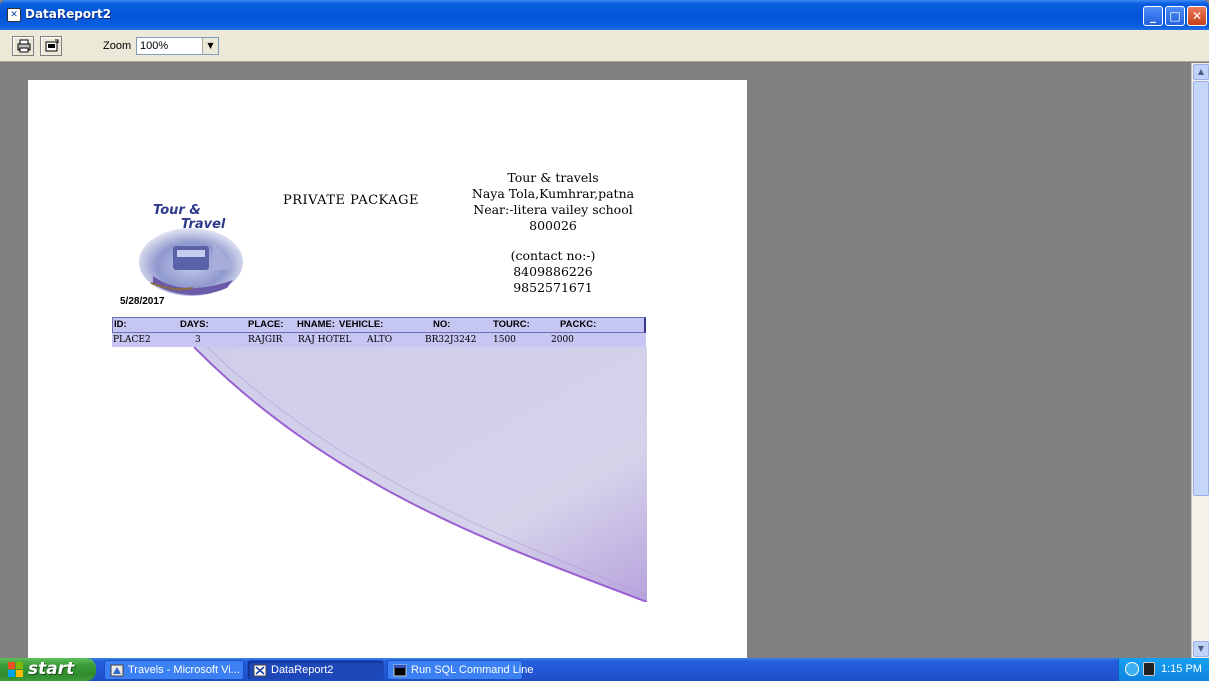  Describe the element at coordinates (265, 340) in the screenshot. I see `table-cell: RAJGIR` at that location.